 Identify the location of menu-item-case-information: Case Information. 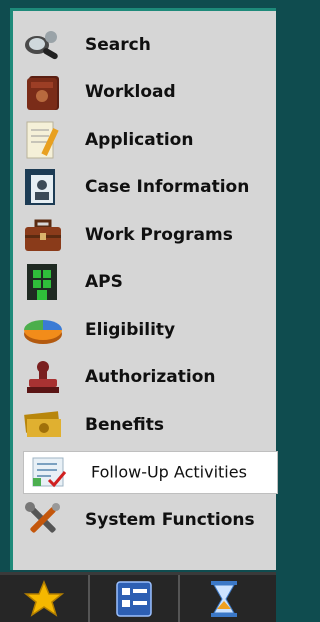
(144, 188).